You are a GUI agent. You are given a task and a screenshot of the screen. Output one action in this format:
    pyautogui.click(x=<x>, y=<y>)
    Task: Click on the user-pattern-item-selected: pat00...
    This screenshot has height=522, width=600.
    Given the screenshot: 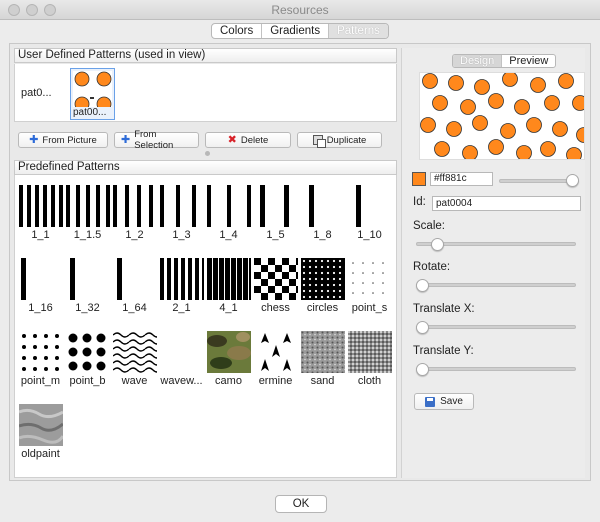 What is the action you would take?
    pyautogui.click(x=92, y=94)
    